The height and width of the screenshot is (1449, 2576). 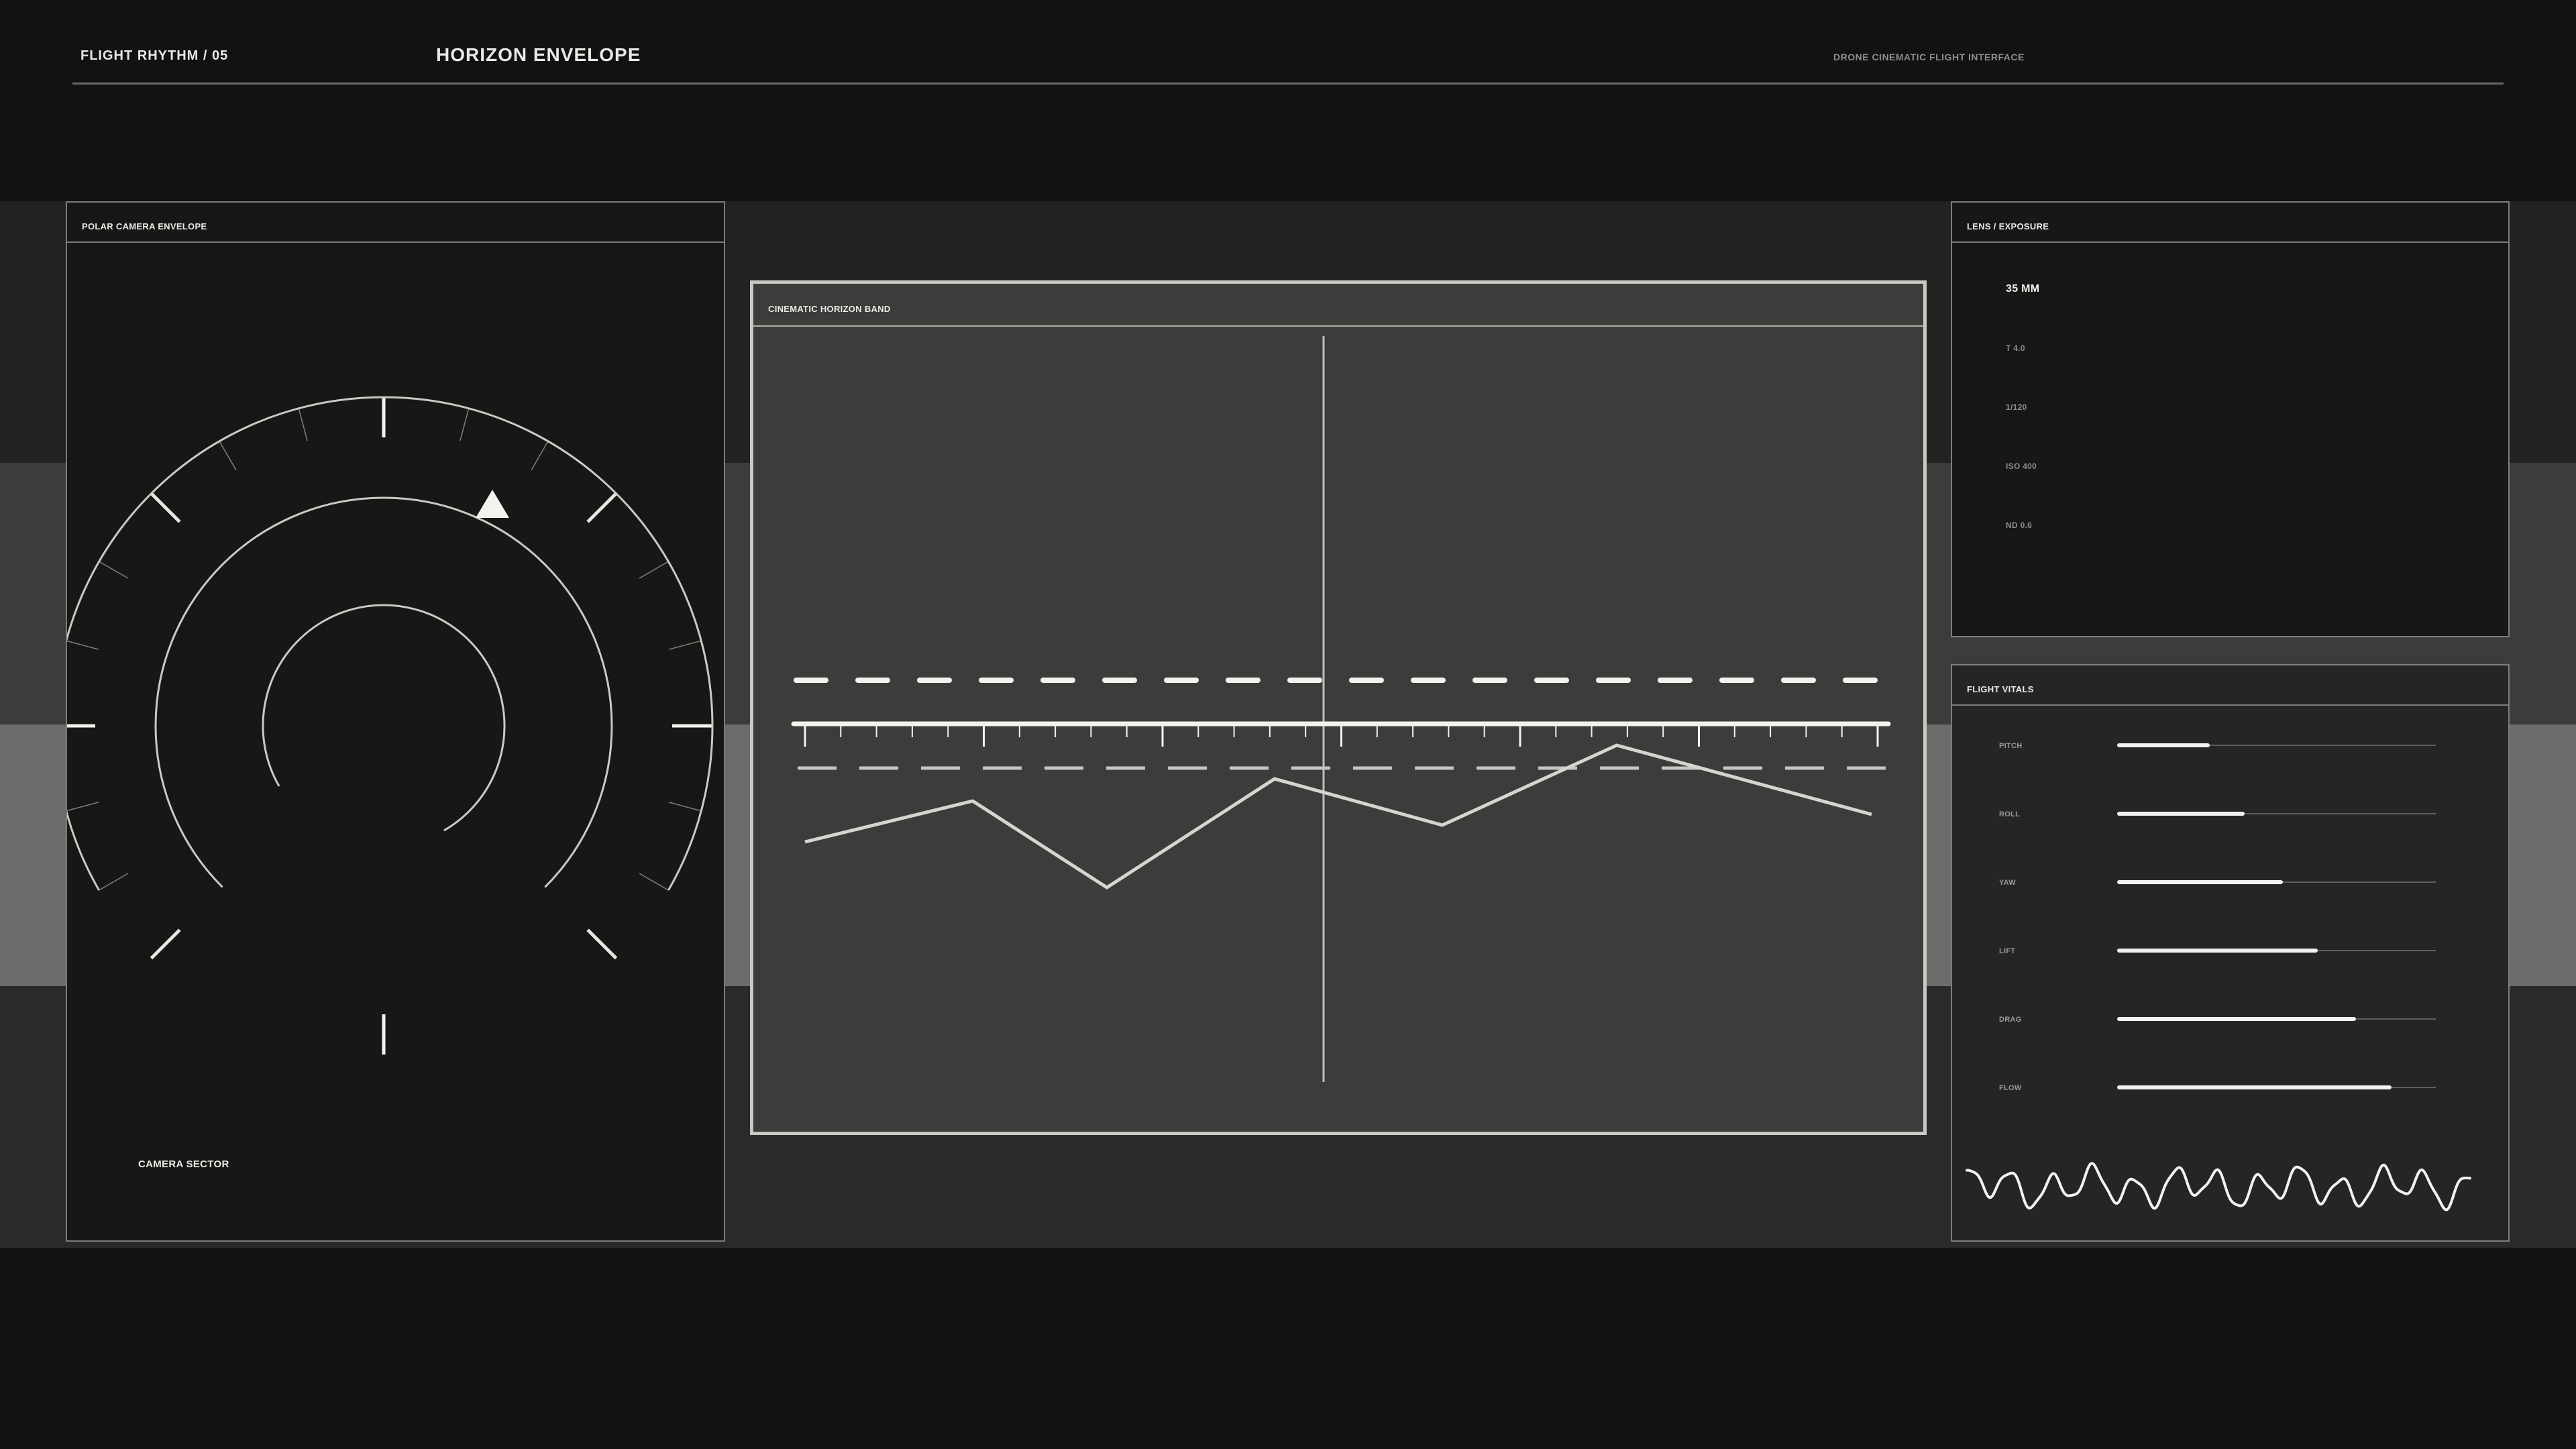 What do you see at coordinates (2021, 466) in the screenshot?
I see `iso-value: ISO 400` at bounding box center [2021, 466].